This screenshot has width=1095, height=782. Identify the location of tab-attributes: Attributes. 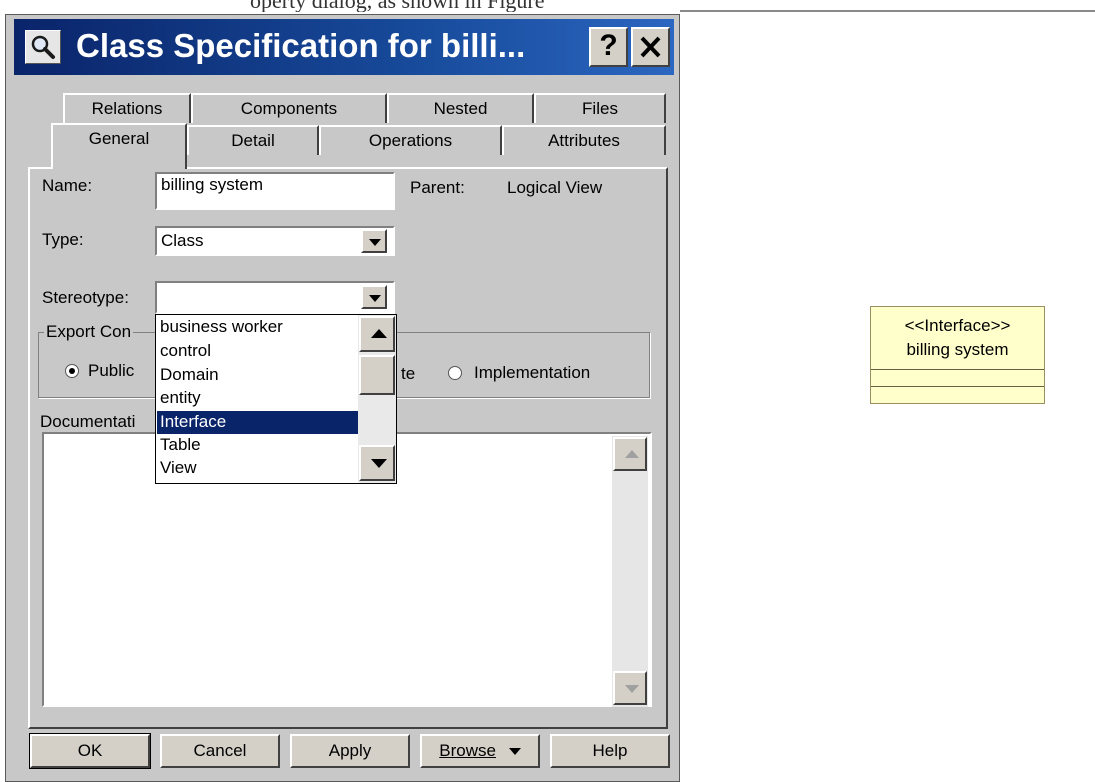
(584, 140).